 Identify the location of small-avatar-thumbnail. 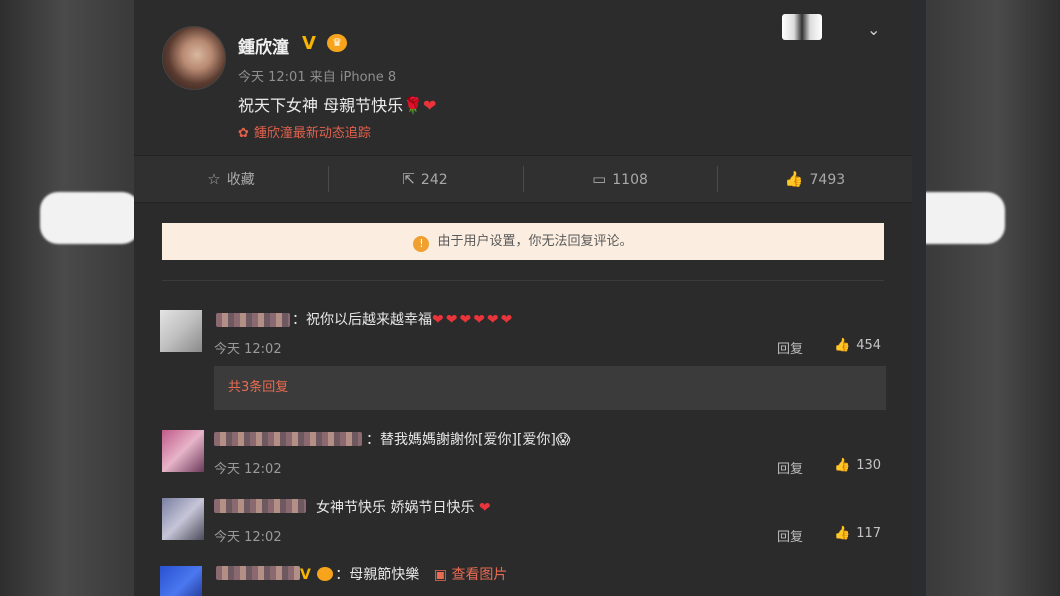
(802, 27).